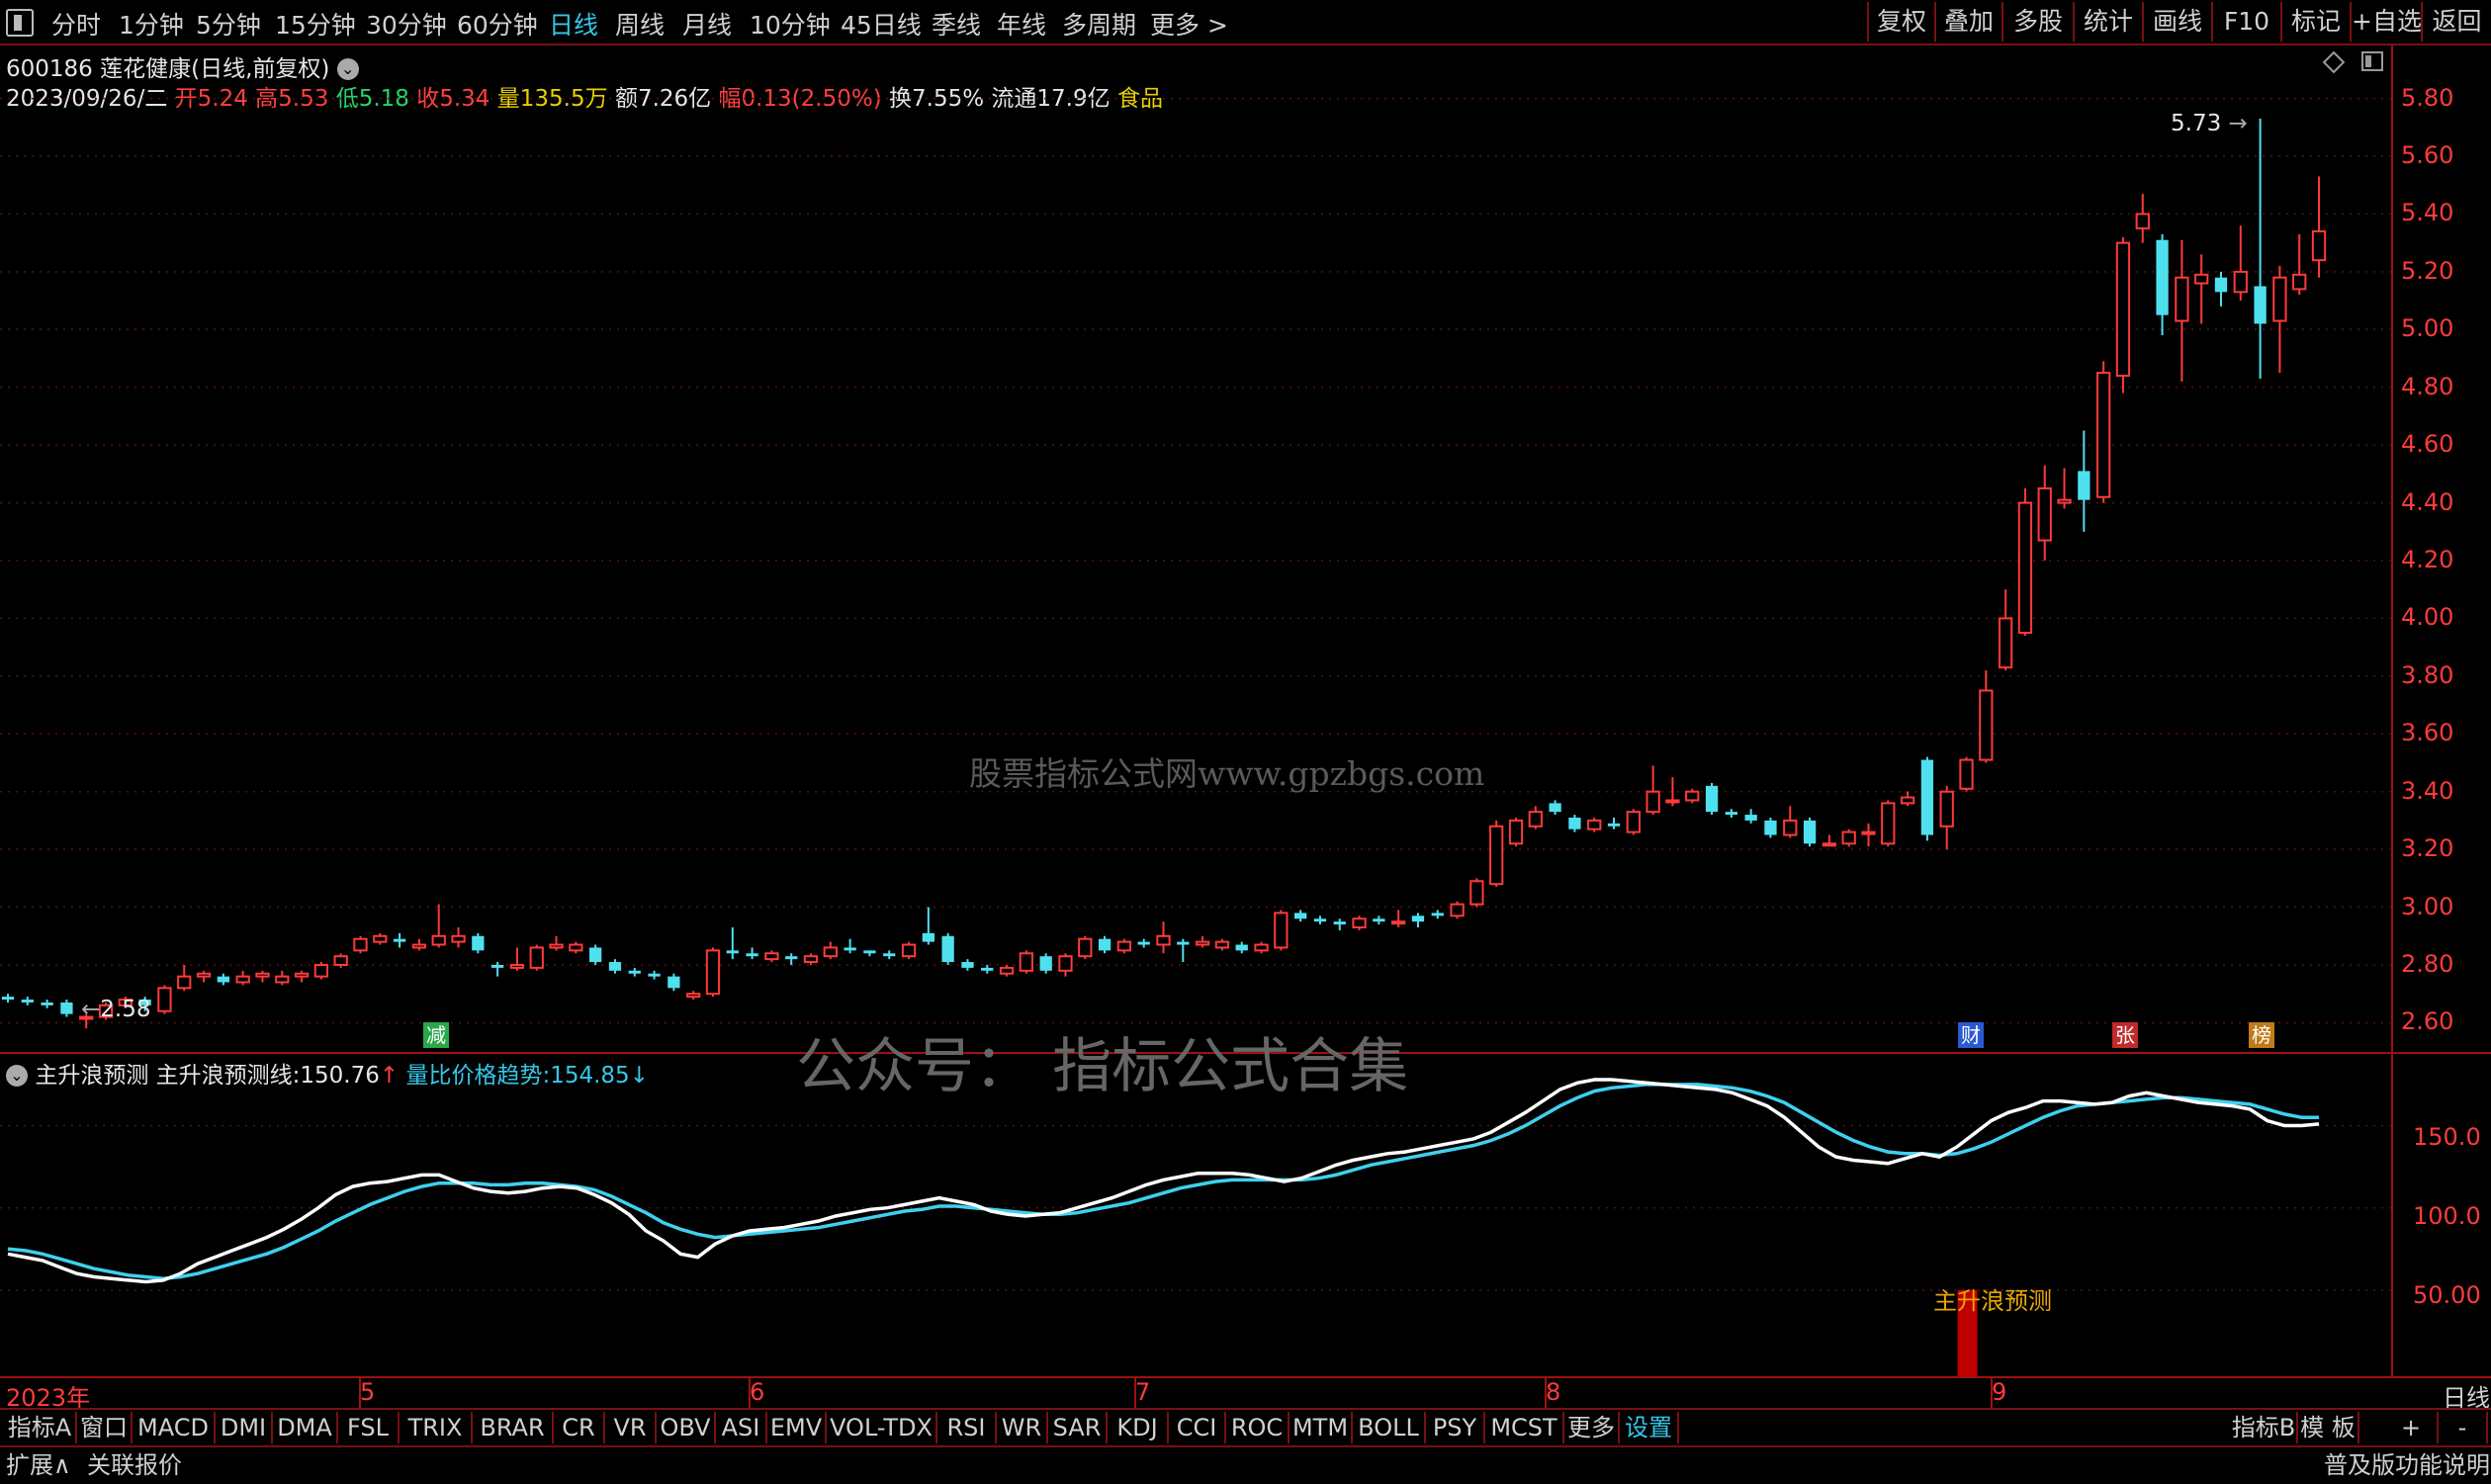 Image resolution: width=2491 pixels, height=1484 pixels. I want to click on badge-list: 榜, so click(2261, 1035).